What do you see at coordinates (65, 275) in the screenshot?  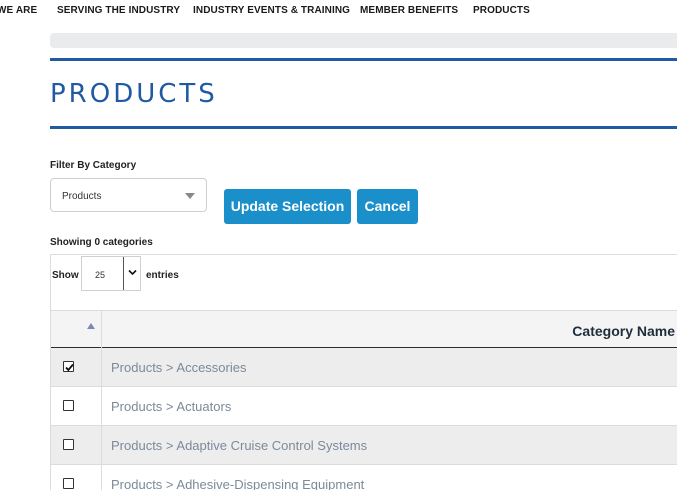 I see `length-prefix-label: Show` at bounding box center [65, 275].